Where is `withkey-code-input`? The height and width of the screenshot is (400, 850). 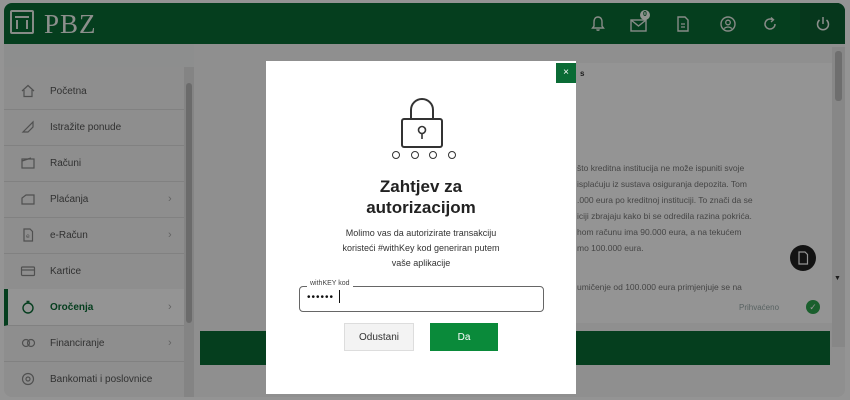 withkey-code-input is located at coordinates (421, 299).